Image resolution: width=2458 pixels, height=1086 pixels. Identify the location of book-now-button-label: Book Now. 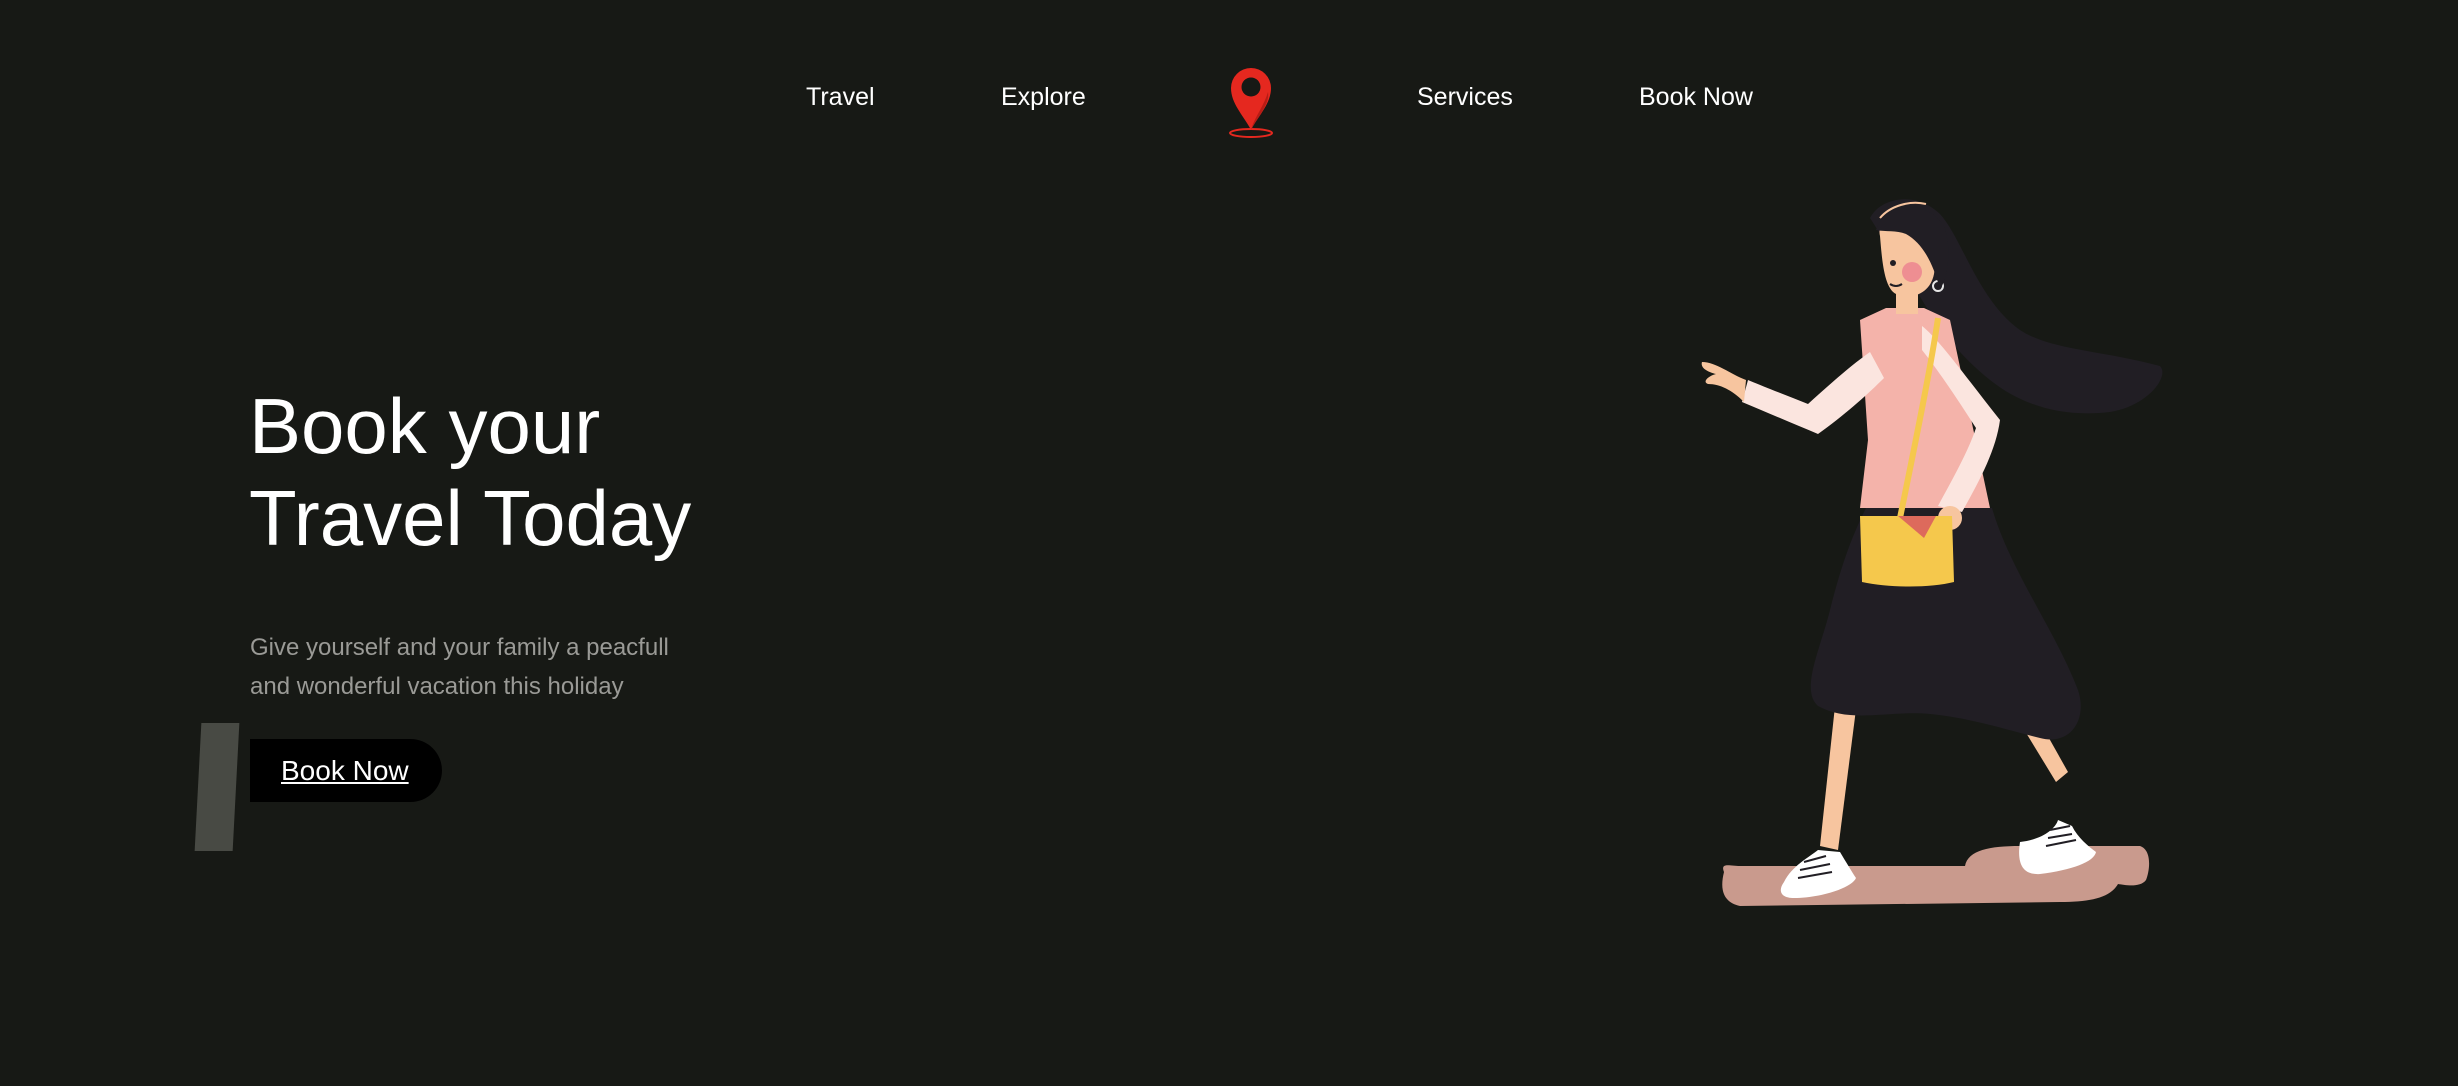
(345, 770).